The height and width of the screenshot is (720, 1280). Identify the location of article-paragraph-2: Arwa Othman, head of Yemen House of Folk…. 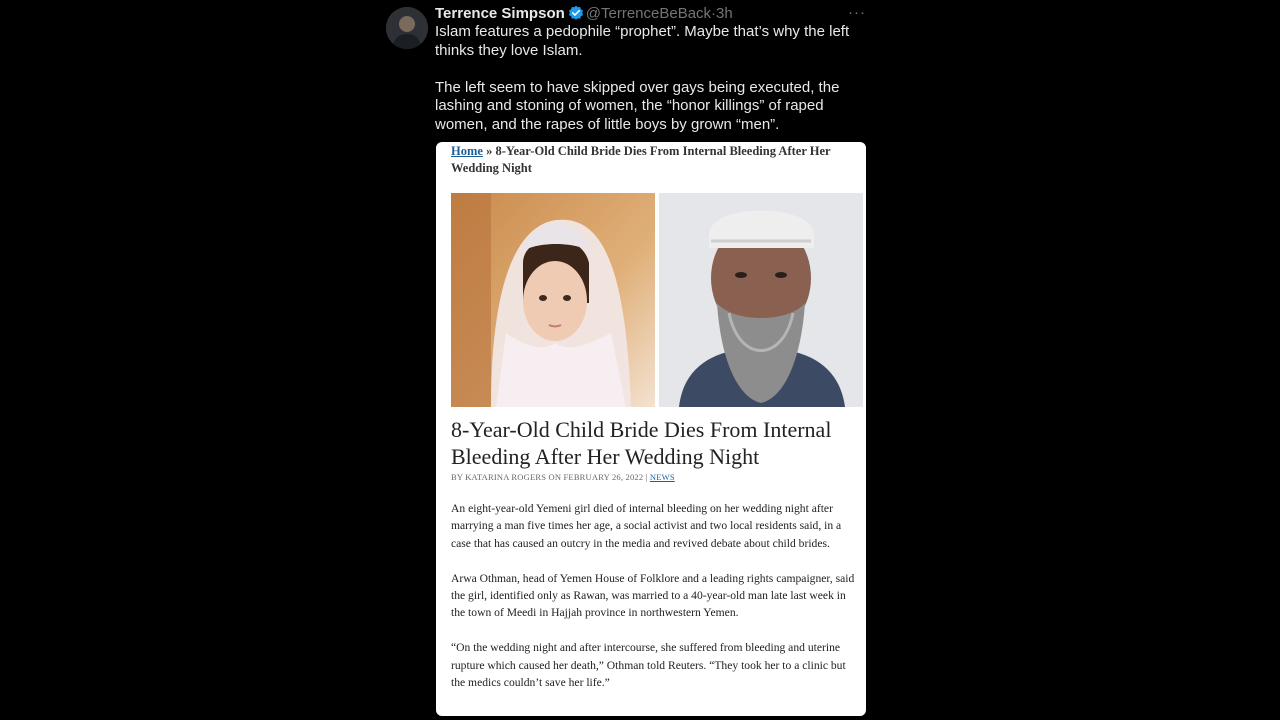
(653, 595).